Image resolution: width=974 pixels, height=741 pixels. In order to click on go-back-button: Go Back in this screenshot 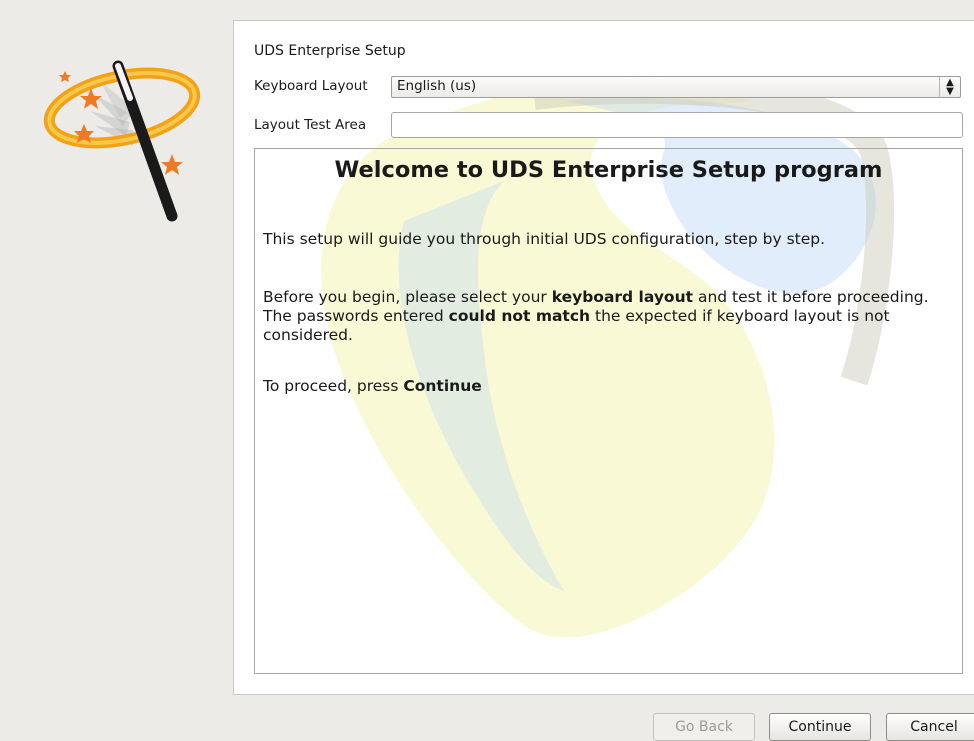, I will do `click(704, 727)`.